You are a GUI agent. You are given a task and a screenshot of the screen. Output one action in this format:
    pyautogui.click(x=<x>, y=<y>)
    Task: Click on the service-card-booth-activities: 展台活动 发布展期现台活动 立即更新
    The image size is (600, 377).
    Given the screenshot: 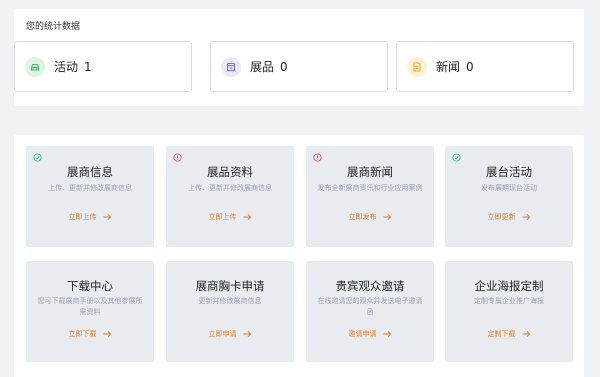 What is the action you would take?
    pyautogui.click(x=509, y=196)
    